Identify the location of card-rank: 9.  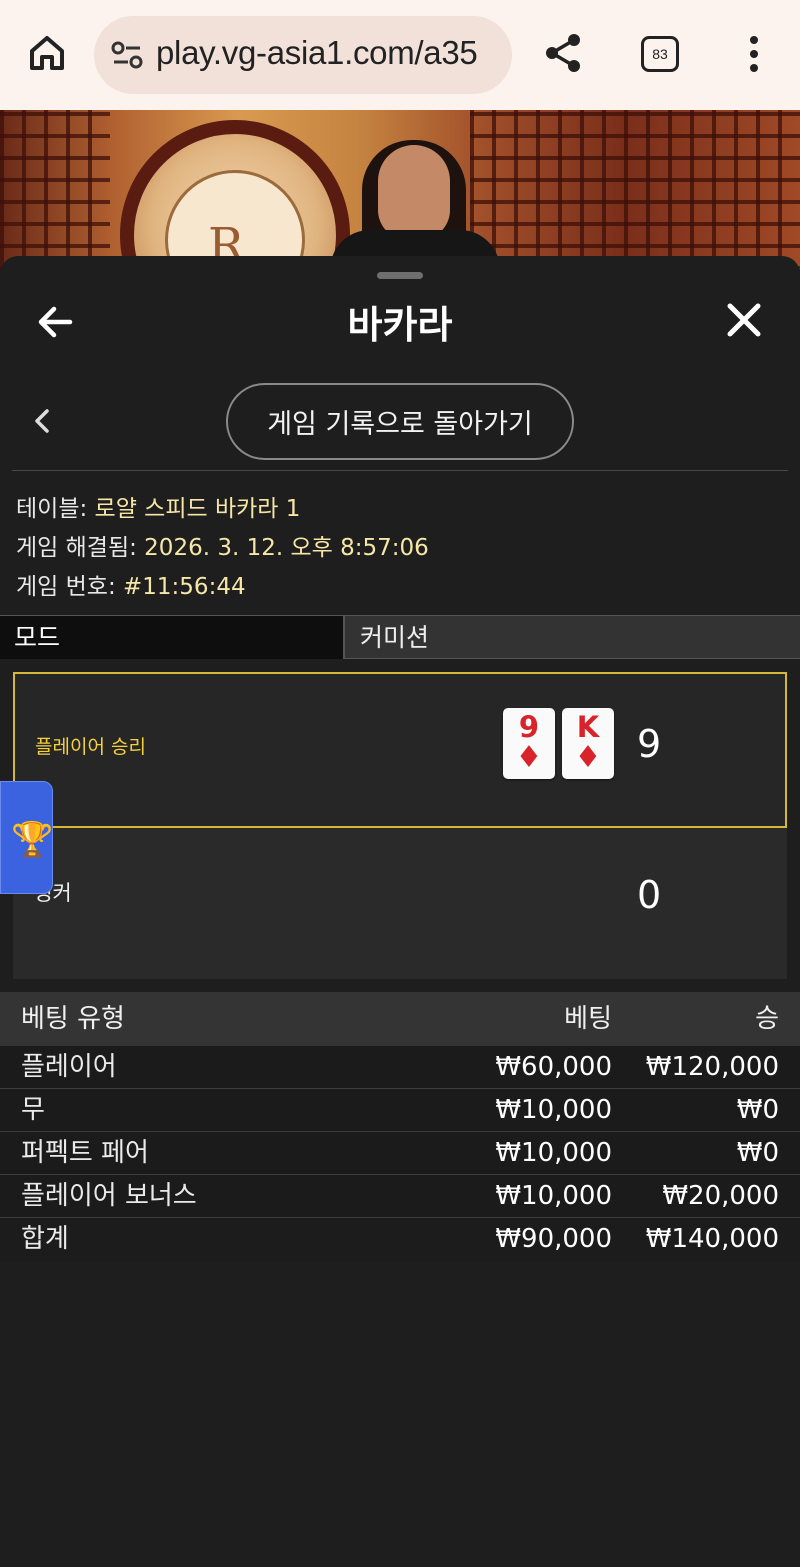
(529, 727).